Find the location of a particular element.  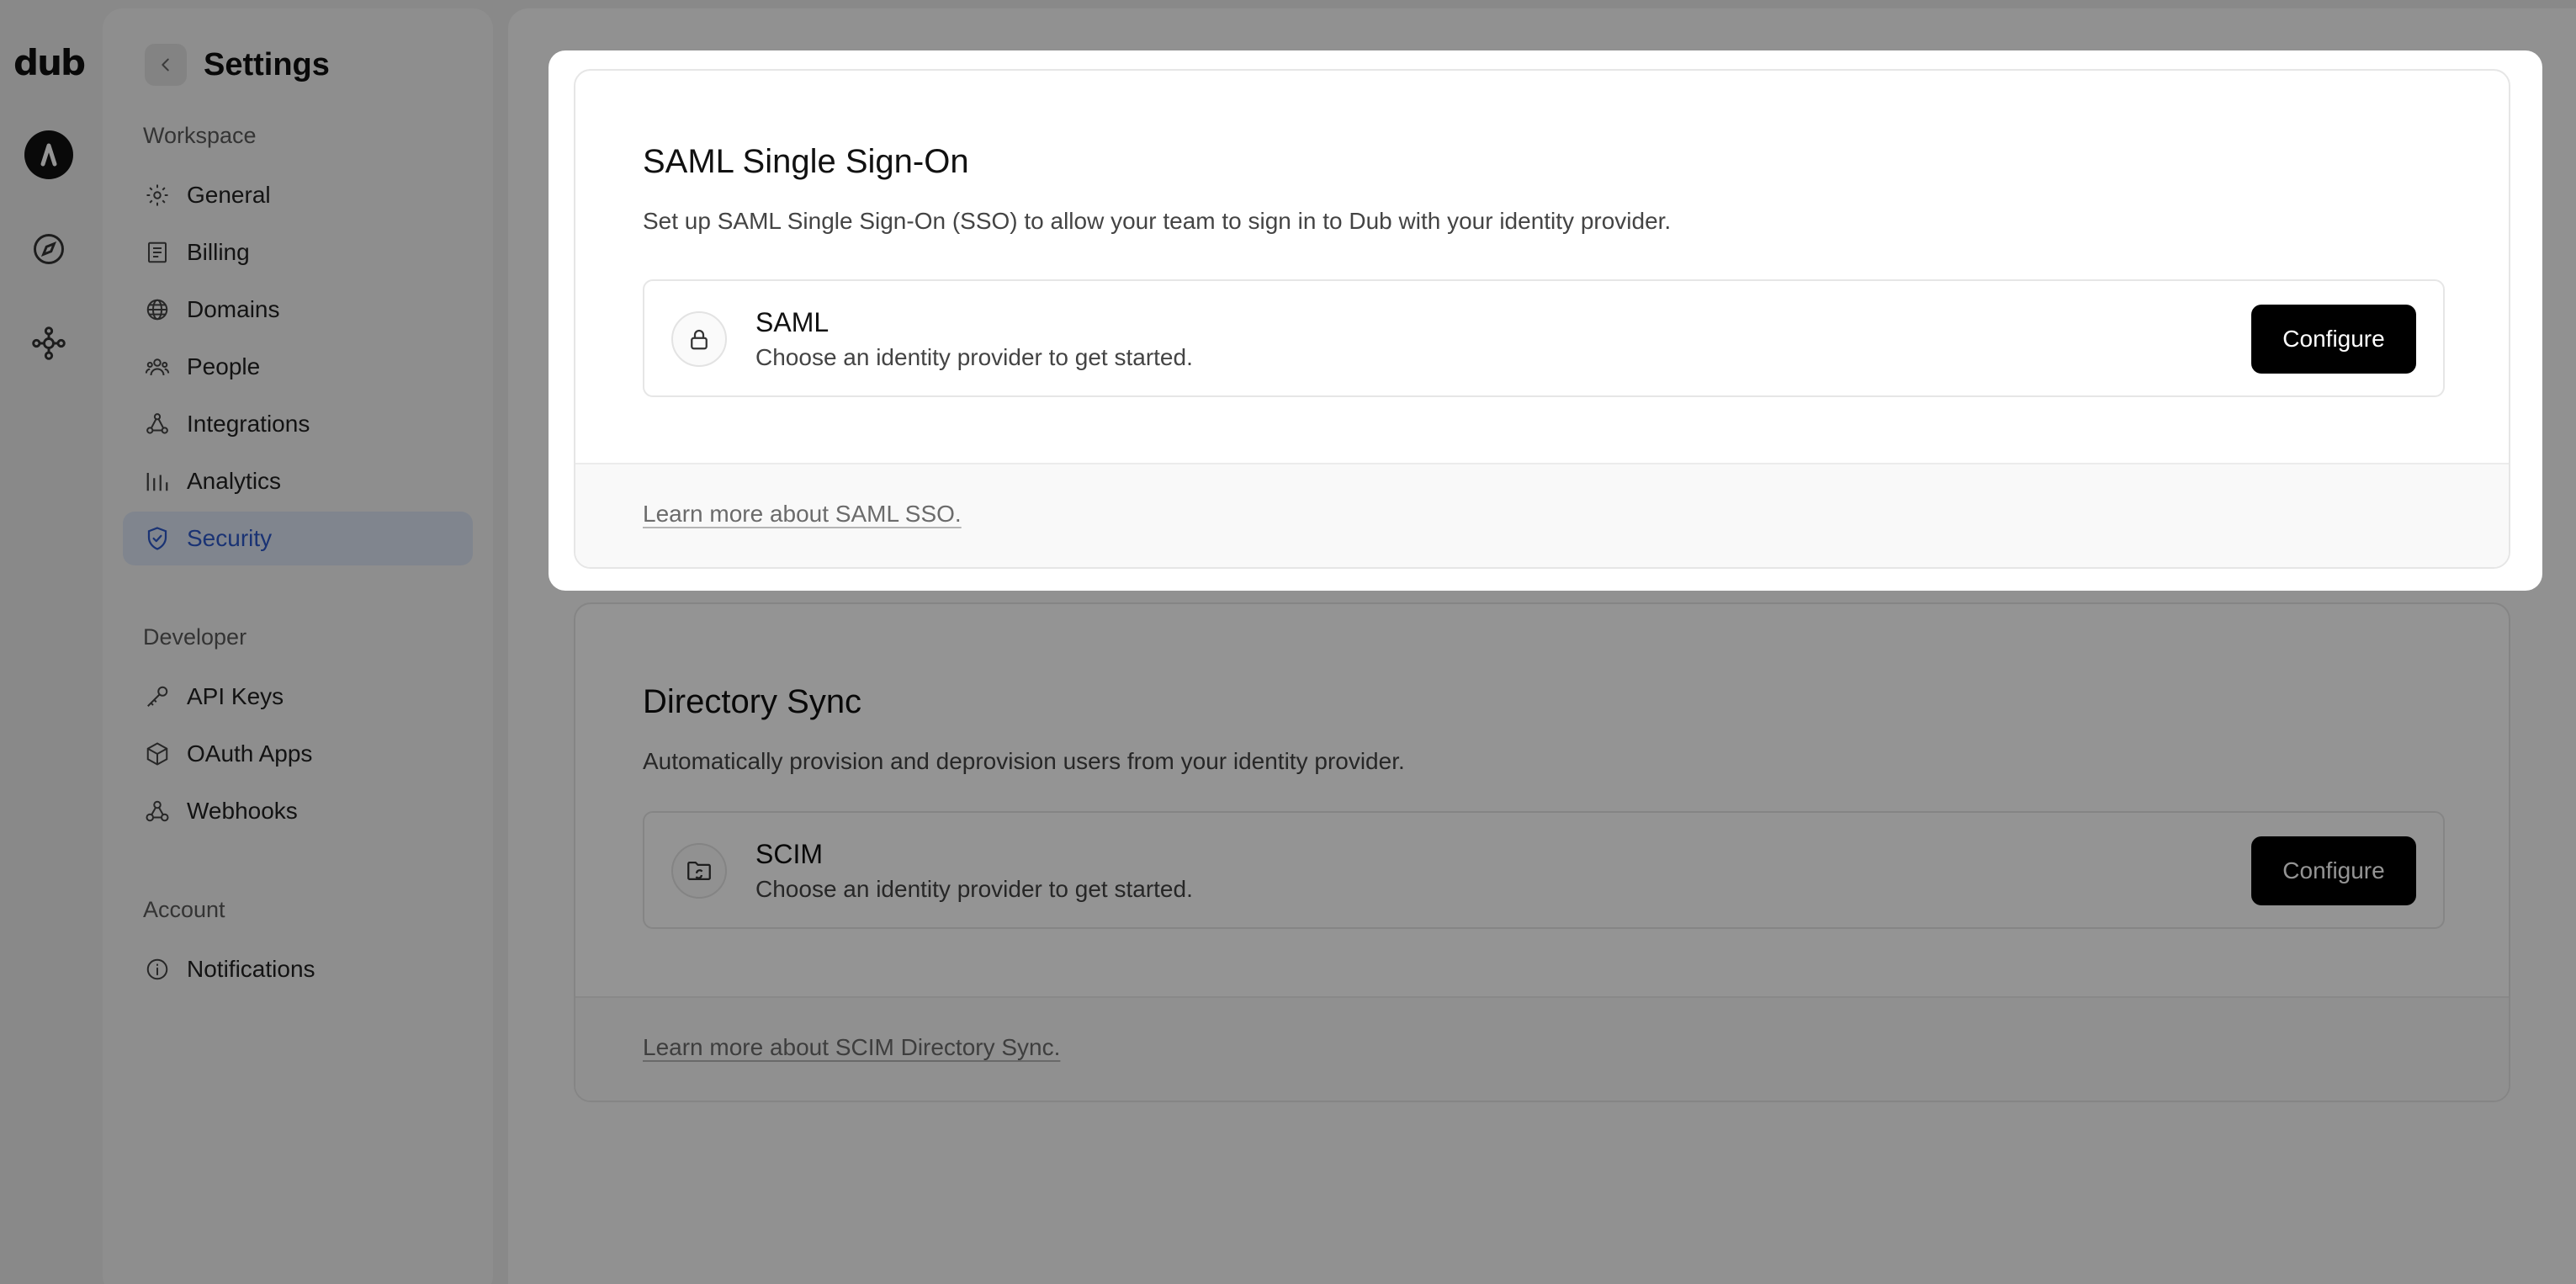

saml-learn-more-link: Learn more about SAML SSO. is located at coordinates (802, 514).